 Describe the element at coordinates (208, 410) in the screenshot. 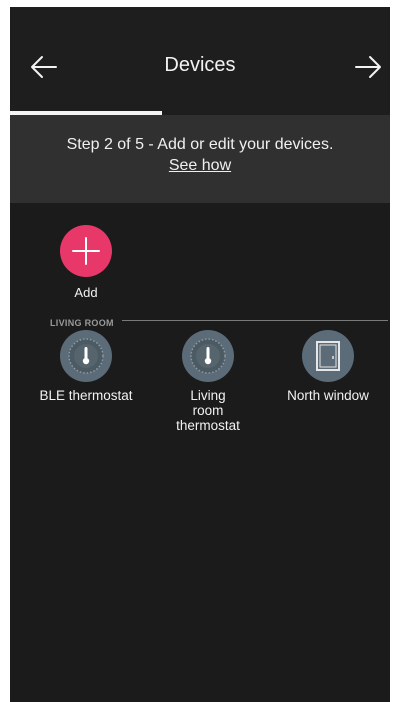

I see `device-label: Living room thermostat` at that location.